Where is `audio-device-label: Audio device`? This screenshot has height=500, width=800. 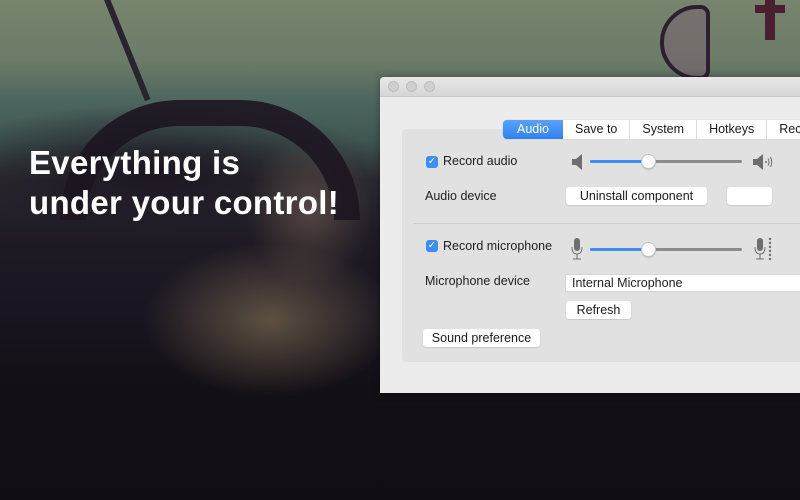 audio-device-label: Audio device is located at coordinates (461, 196).